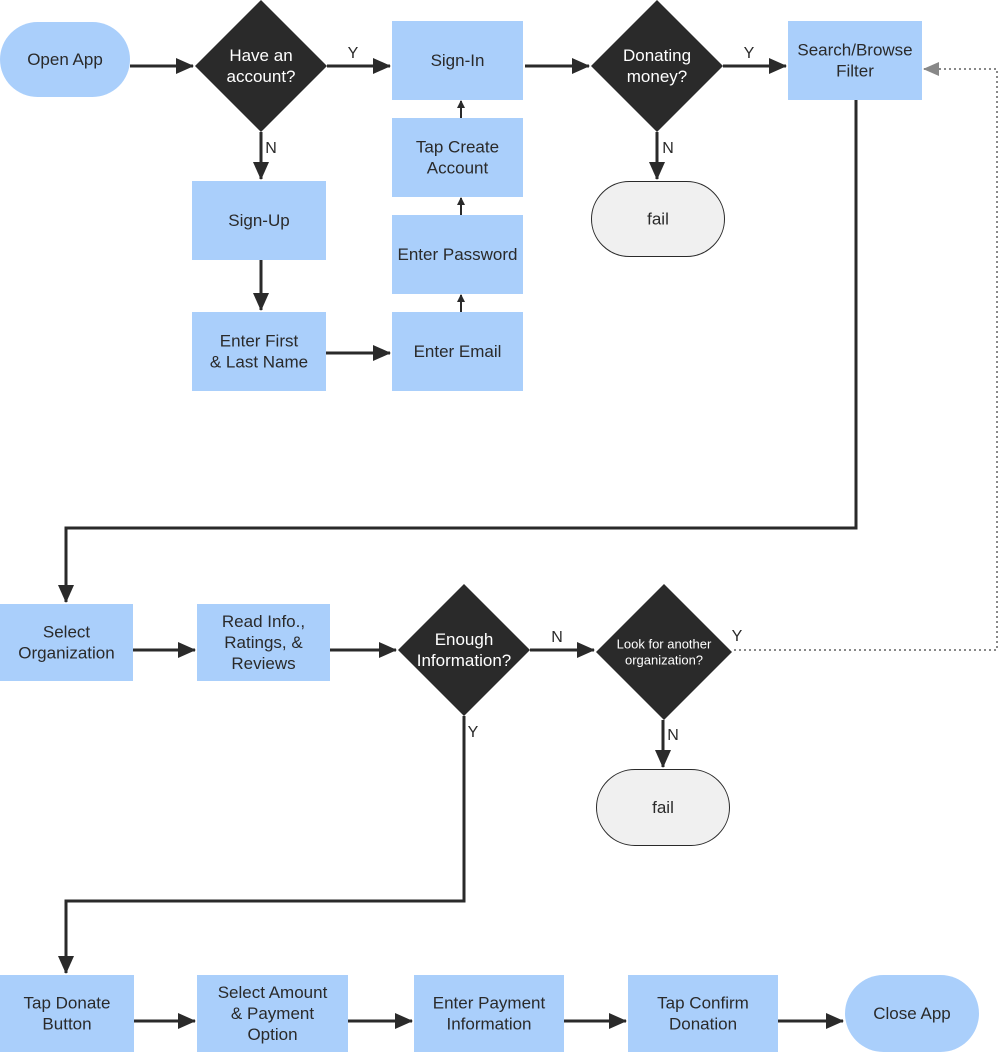  Describe the element at coordinates (664, 644) in the screenshot. I see `node-label: Look for another` at that location.